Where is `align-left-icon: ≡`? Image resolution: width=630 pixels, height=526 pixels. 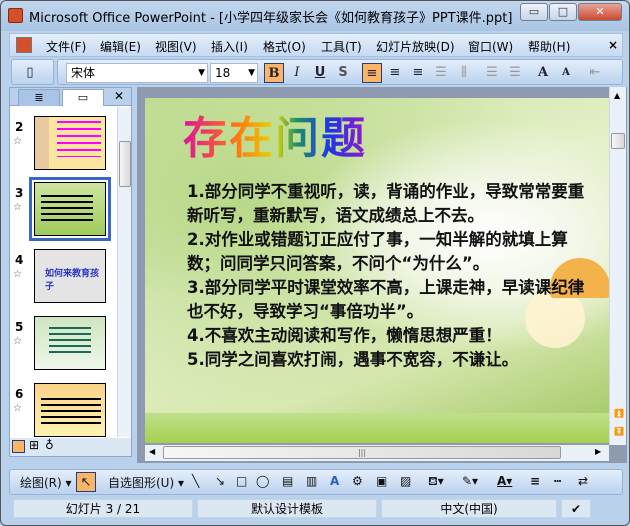 align-left-icon: ≡ is located at coordinates (372, 73).